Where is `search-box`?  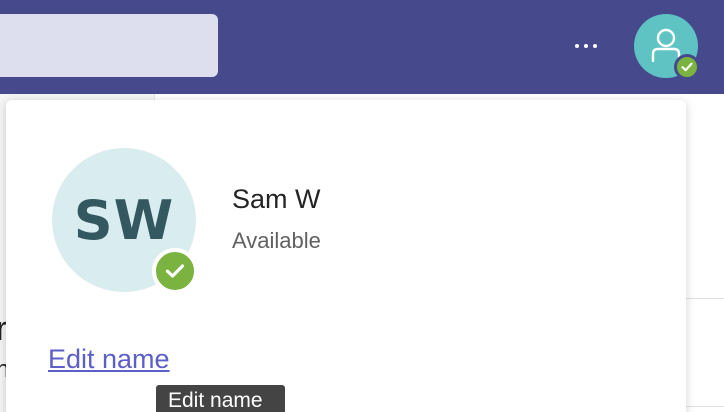
search-box is located at coordinates (109, 45).